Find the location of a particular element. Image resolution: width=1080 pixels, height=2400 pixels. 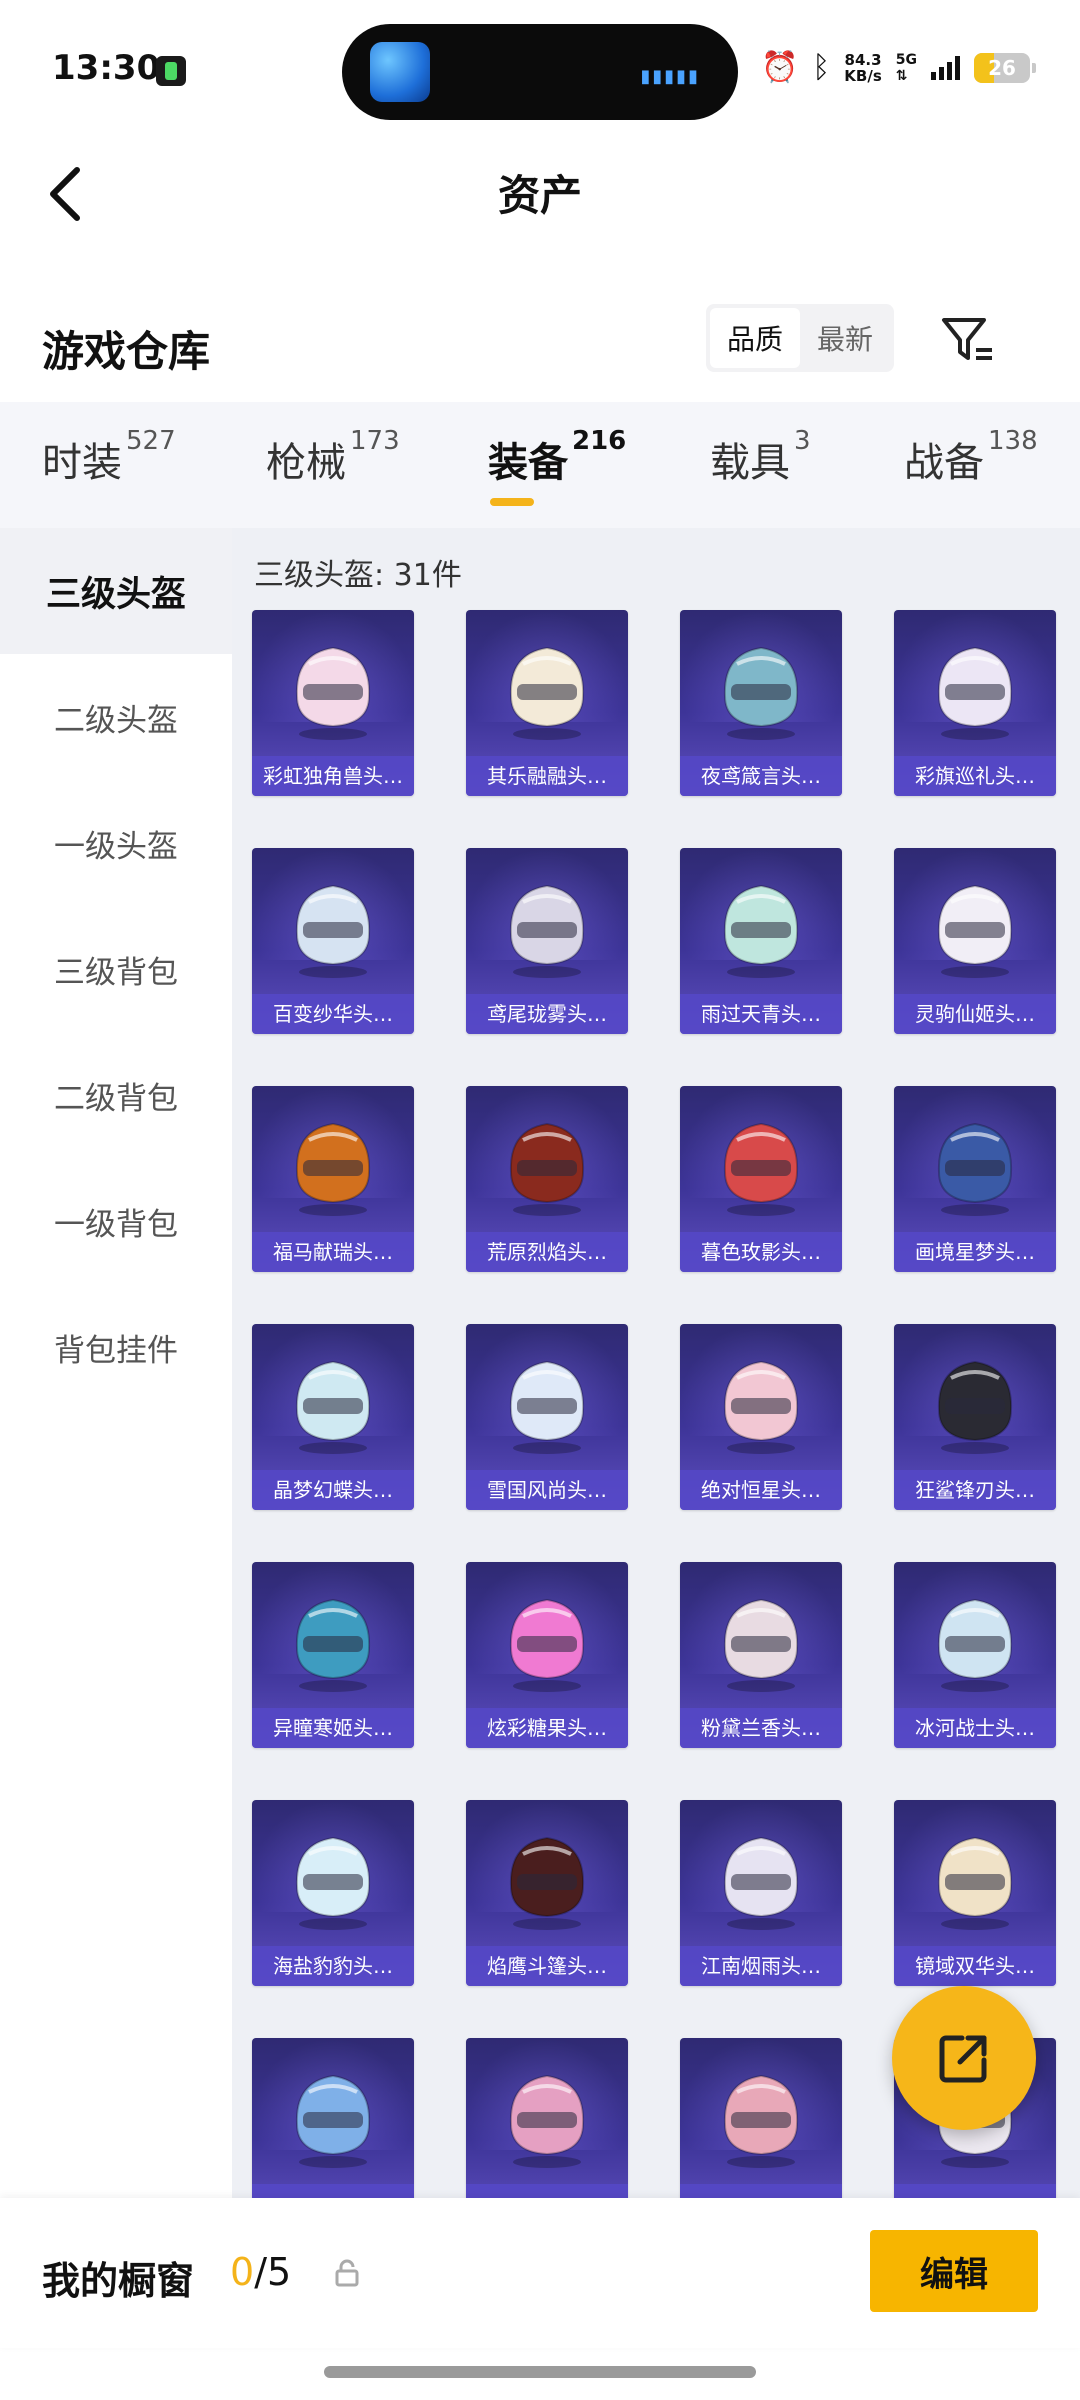

battery-level: 26 is located at coordinates (1002, 68).